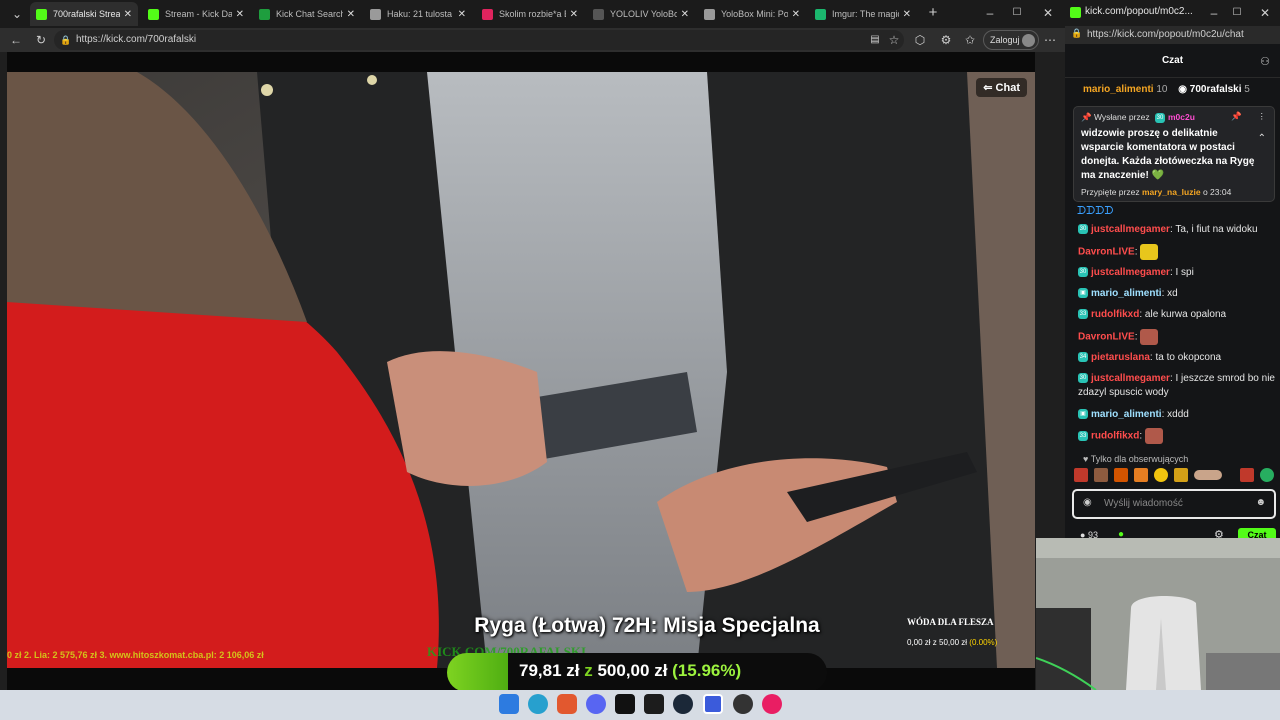  I want to click on chat-message: ▣ mario_alimenti: xddd, so click(1178, 415).